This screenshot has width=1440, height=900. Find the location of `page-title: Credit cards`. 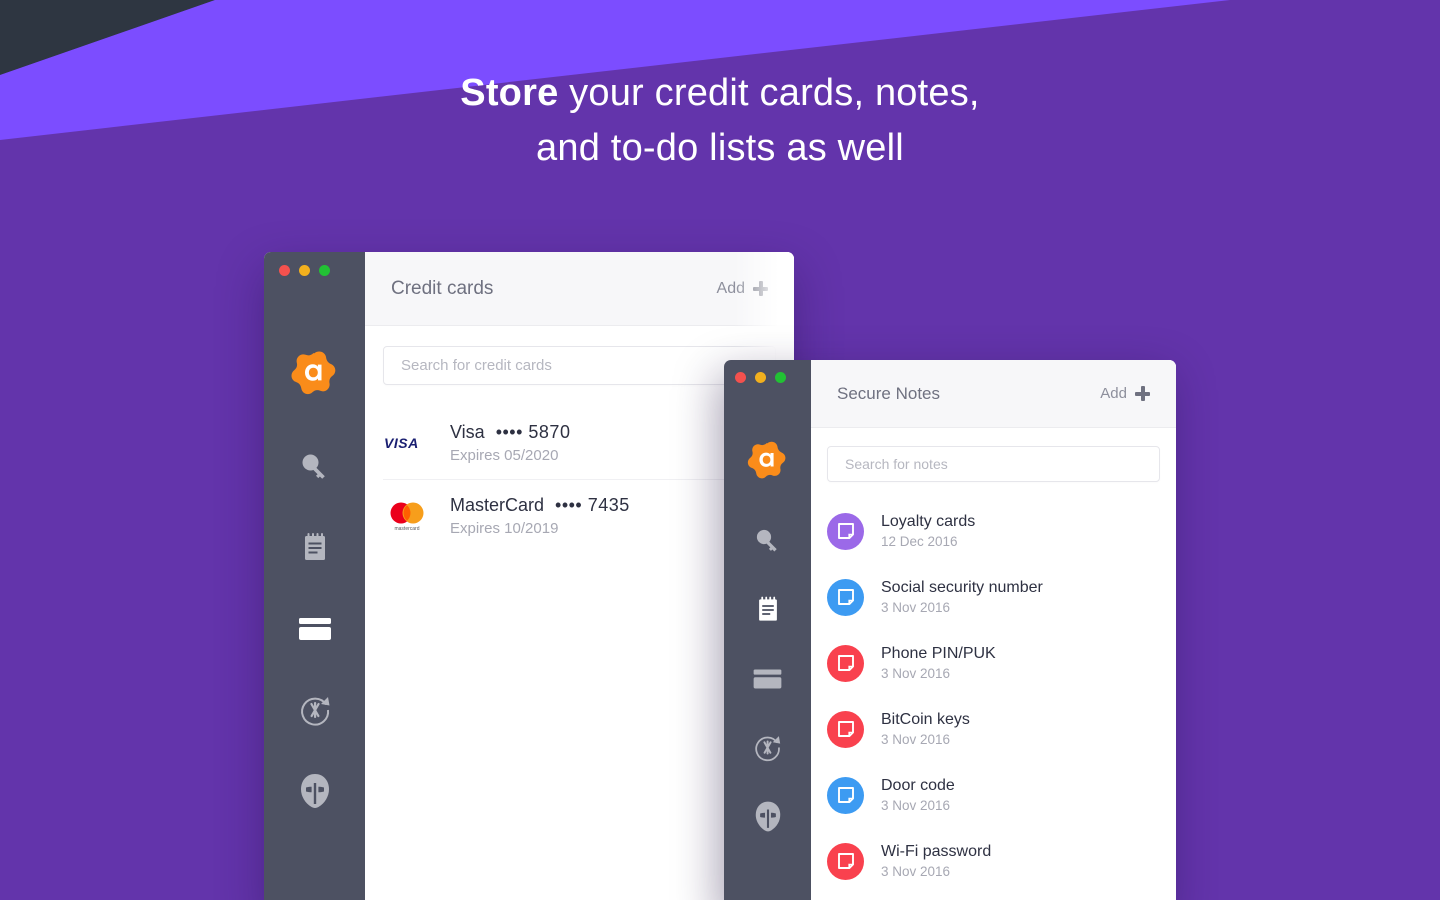

page-title: Credit cards is located at coordinates (442, 288).